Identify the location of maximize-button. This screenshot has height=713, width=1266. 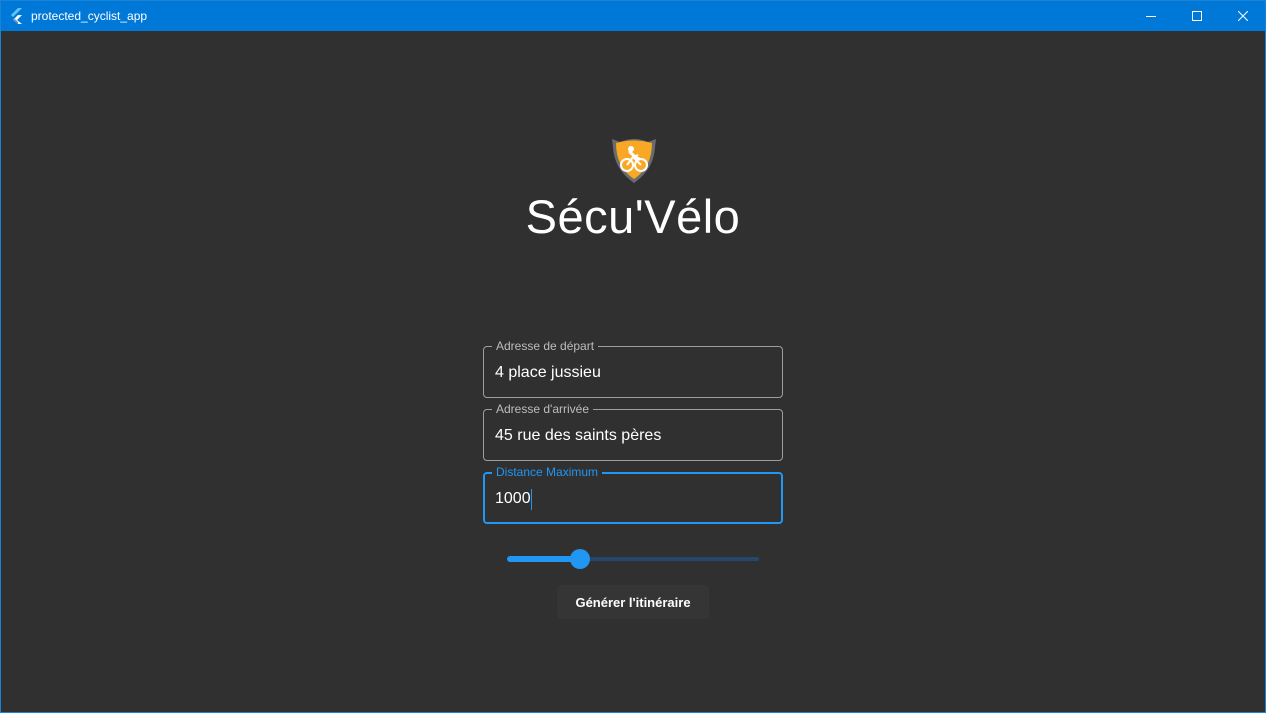
(1197, 16).